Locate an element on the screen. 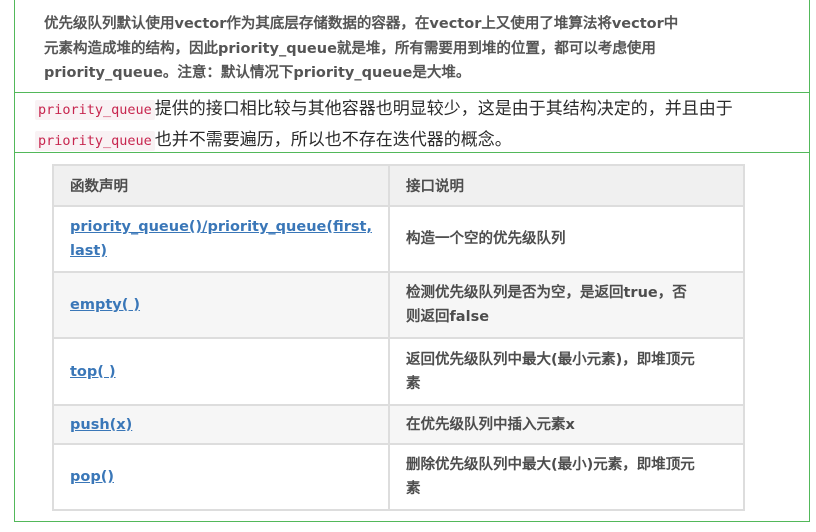  table-row: top( ) 返回优先级队列中最大(最小元素)，即堆顶元素 is located at coordinates (398, 371).